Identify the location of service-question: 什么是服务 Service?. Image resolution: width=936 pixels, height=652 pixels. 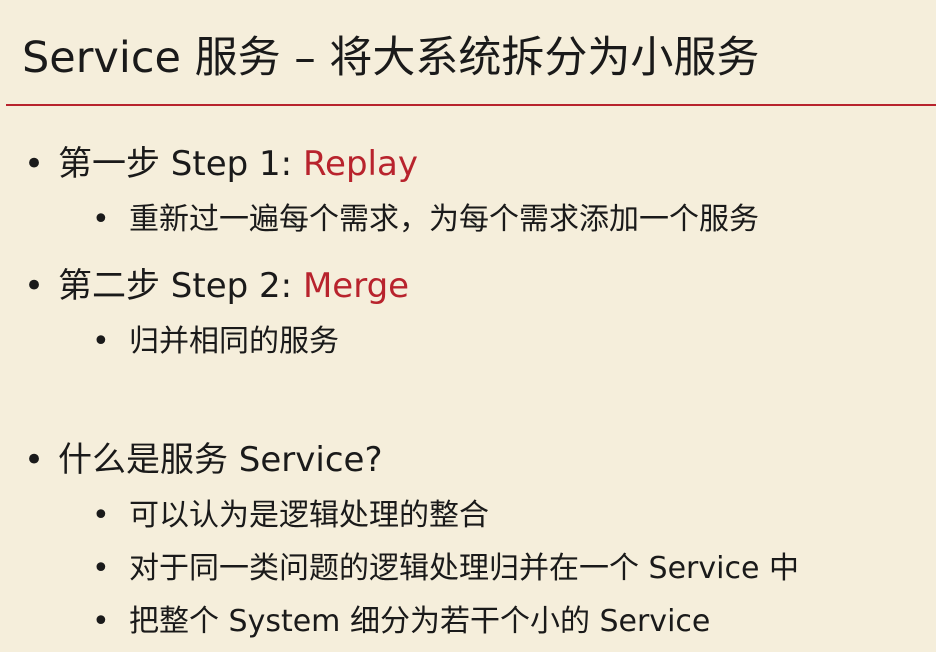
(220, 460).